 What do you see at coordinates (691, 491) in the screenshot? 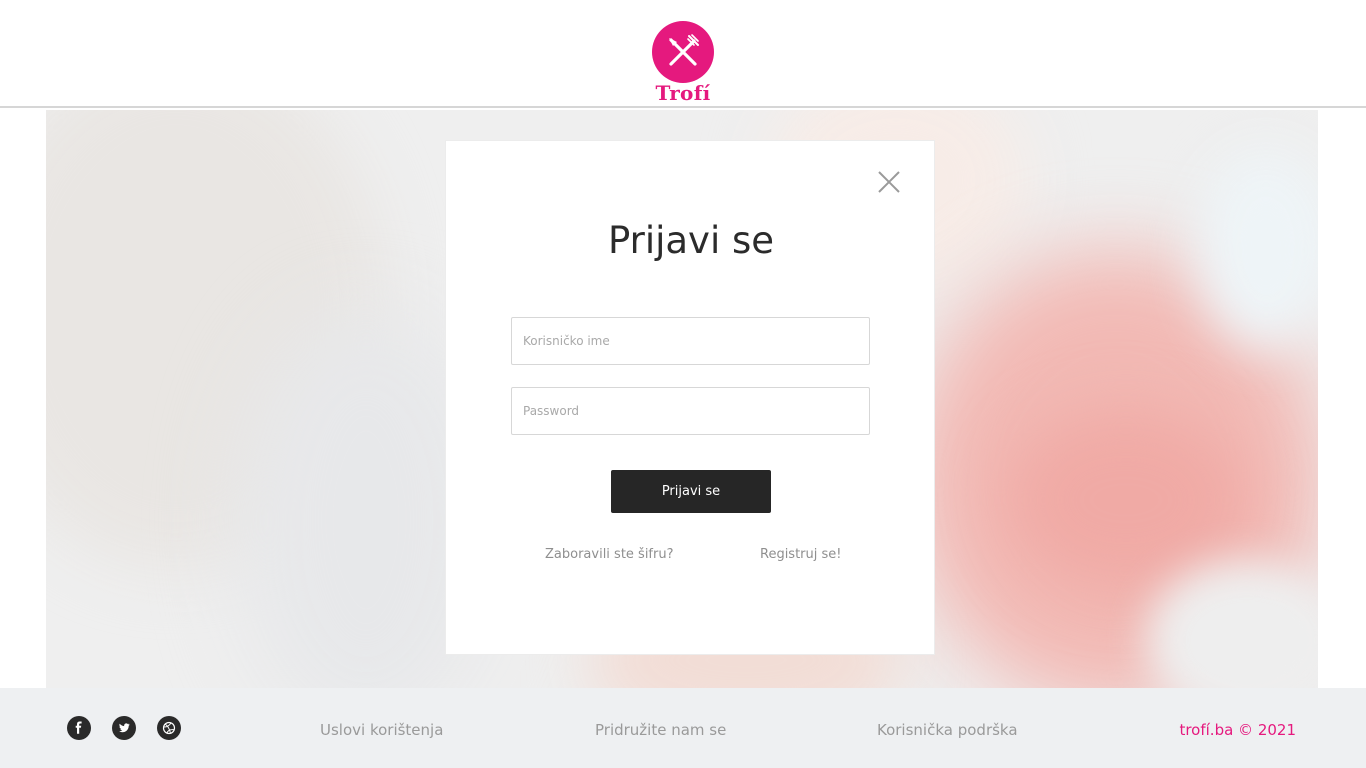
I see `login-button: Prijavi se` at bounding box center [691, 491].